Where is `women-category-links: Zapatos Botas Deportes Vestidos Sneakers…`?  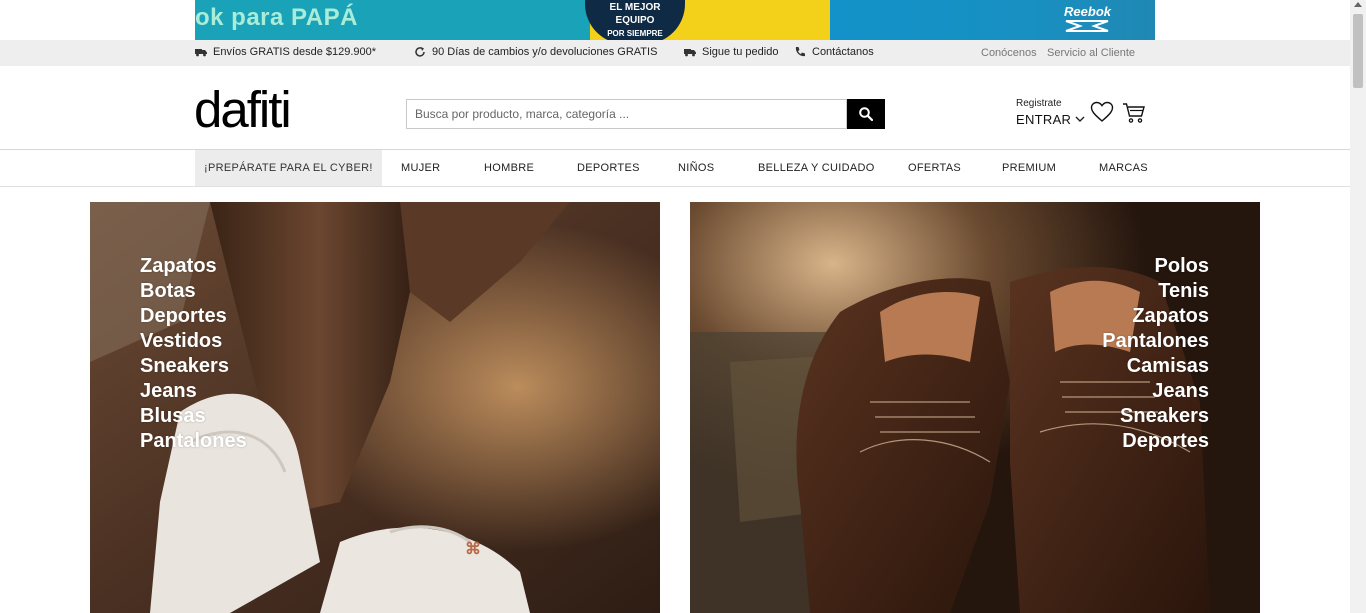
women-category-links: Zapatos Botas Deportes Vestidos Sneakers… is located at coordinates (193, 354).